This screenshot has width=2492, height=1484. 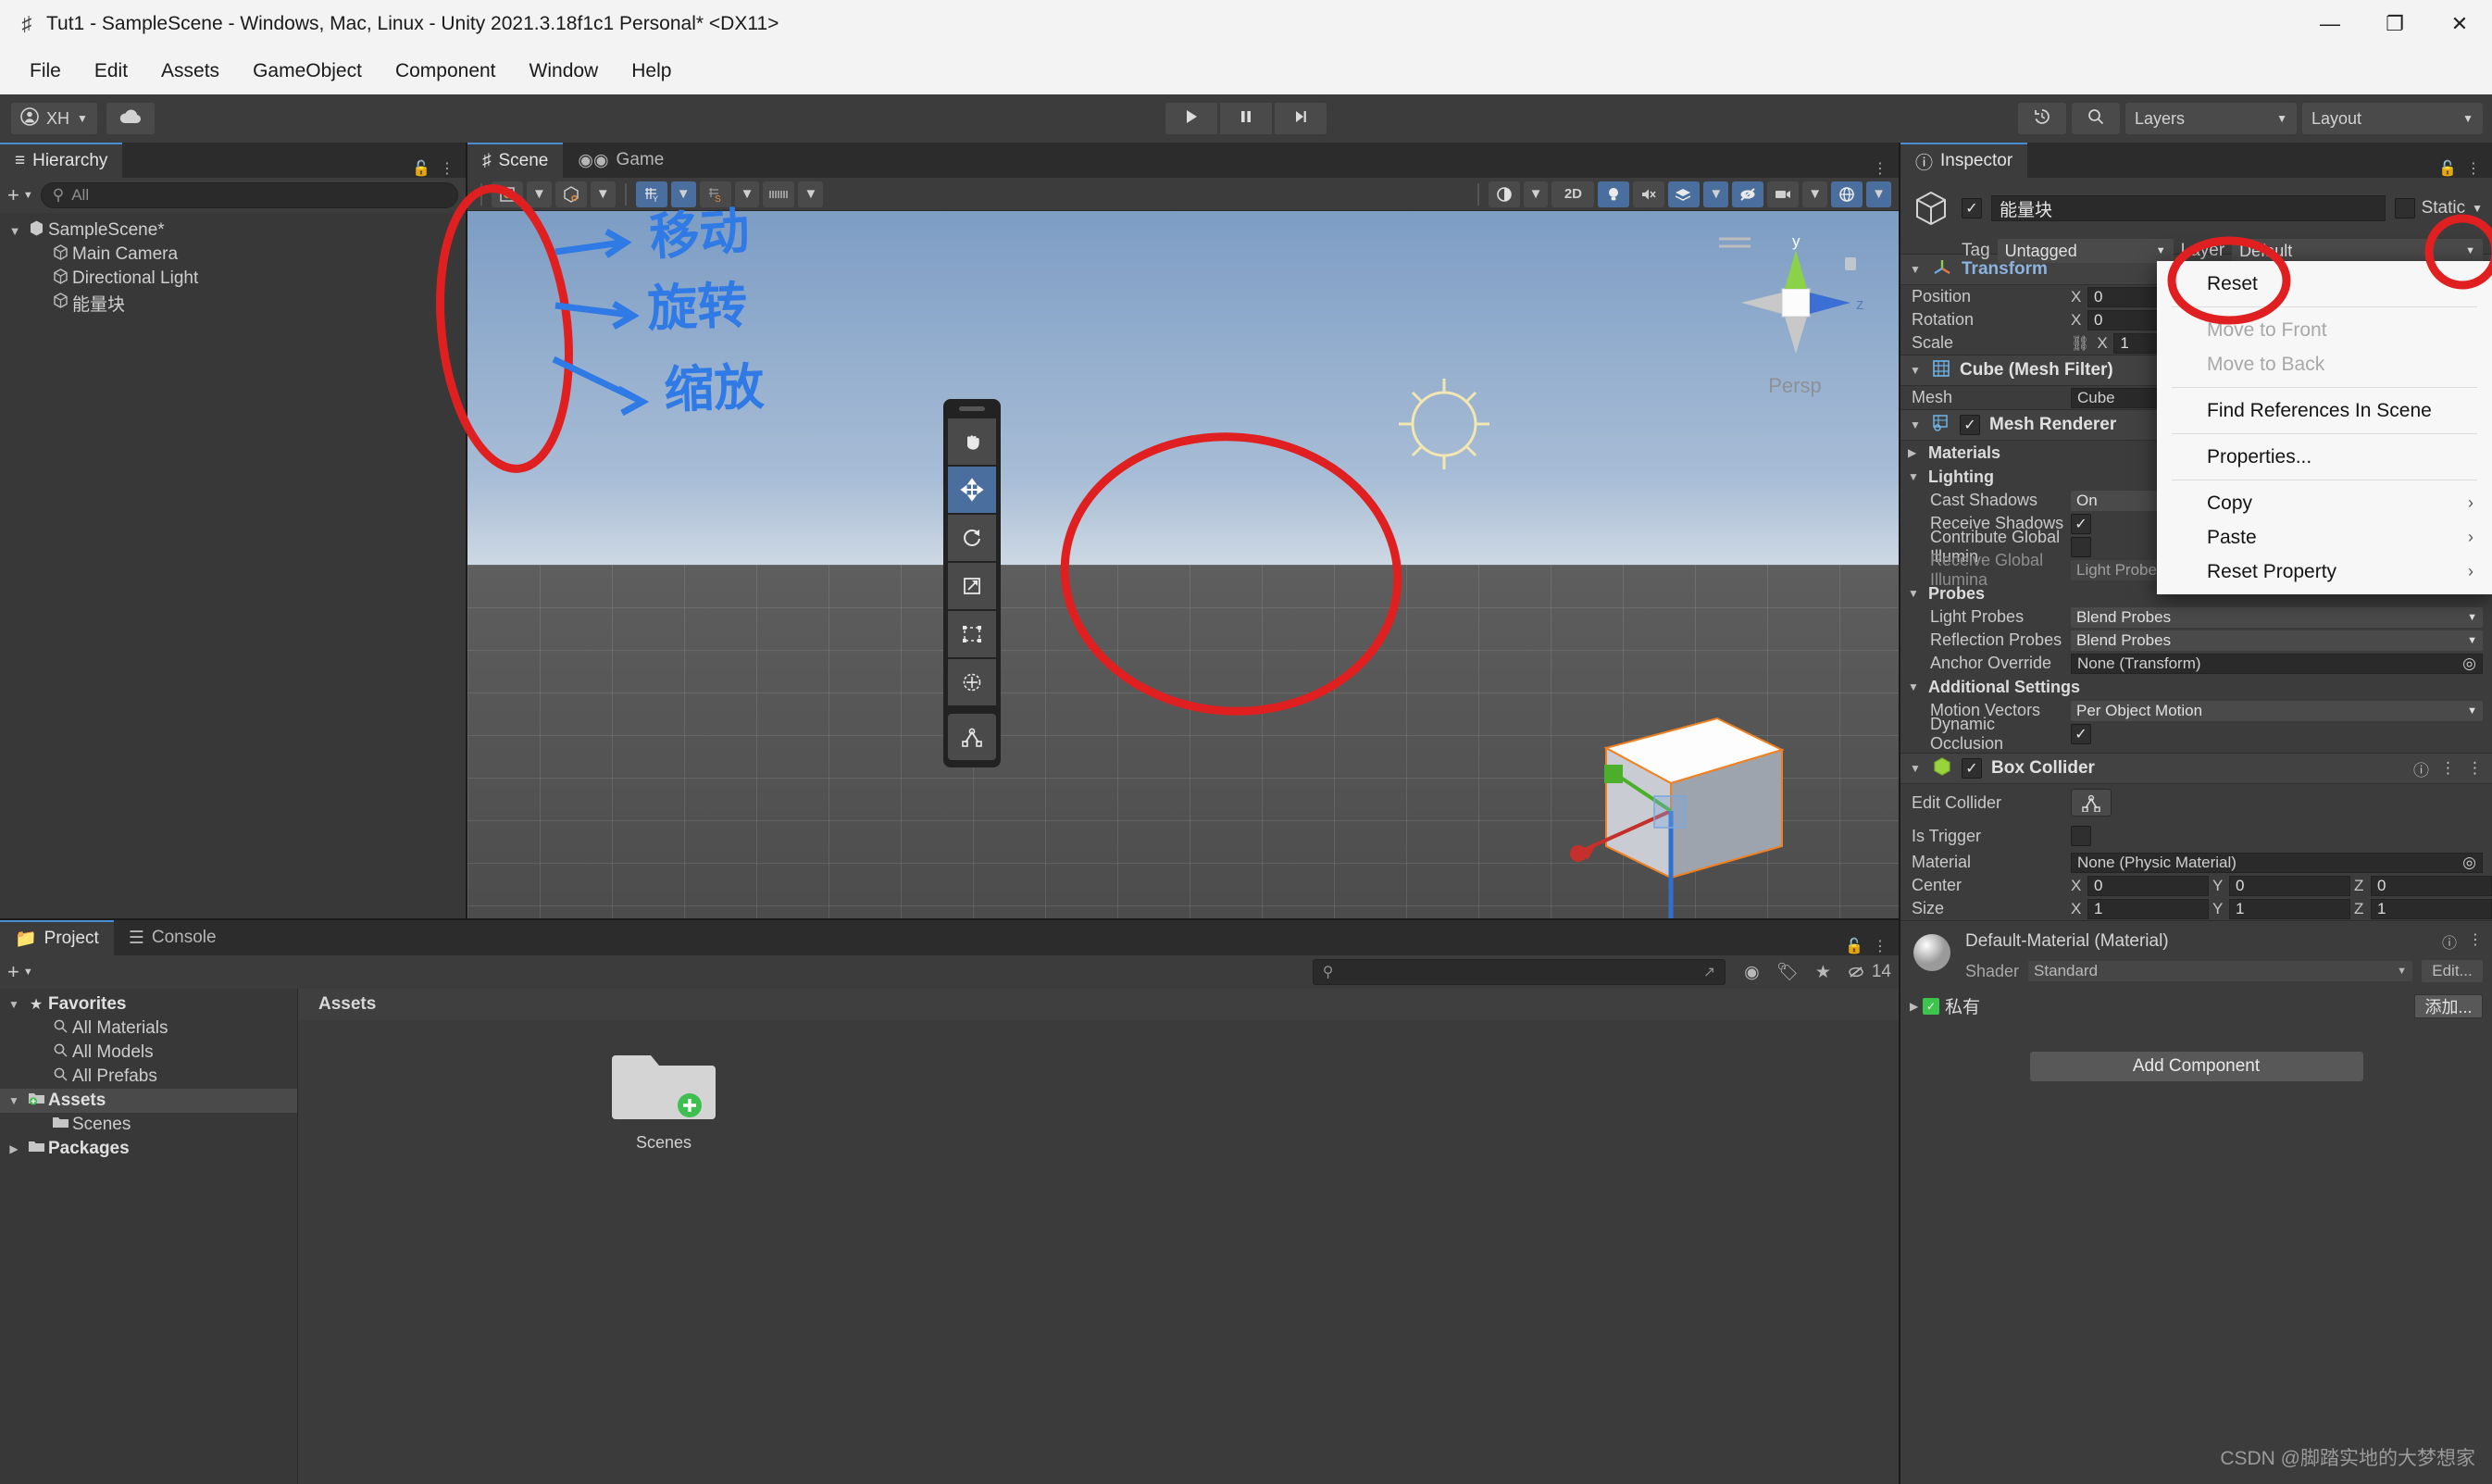 I want to click on effects-dropdown: ▼, so click(x=1716, y=194).